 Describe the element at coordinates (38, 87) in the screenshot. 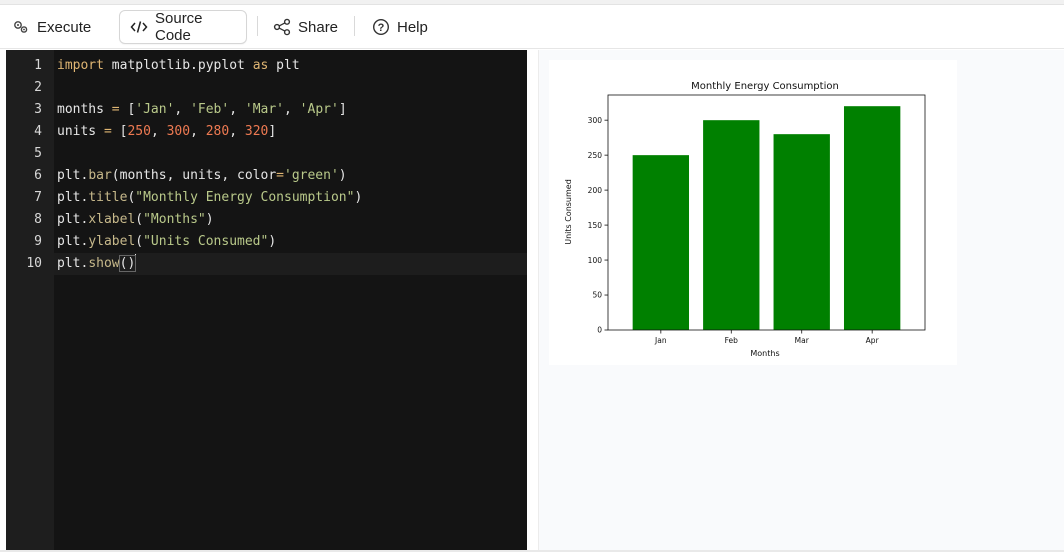

I see `line-number: 2` at that location.